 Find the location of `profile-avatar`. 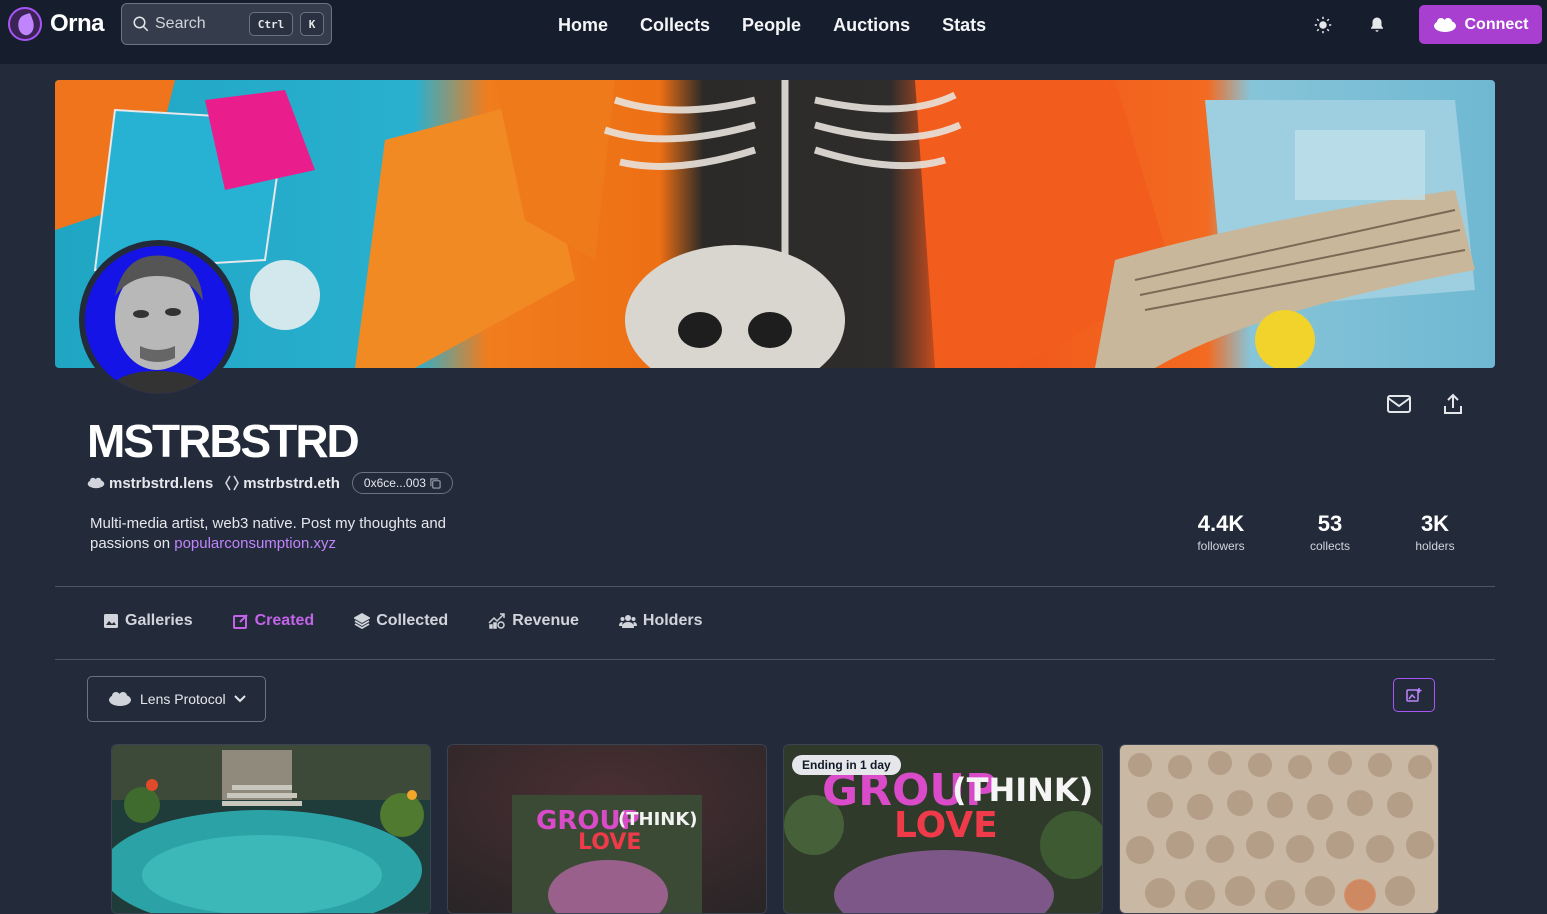

profile-avatar is located at coordinates (159, 320).